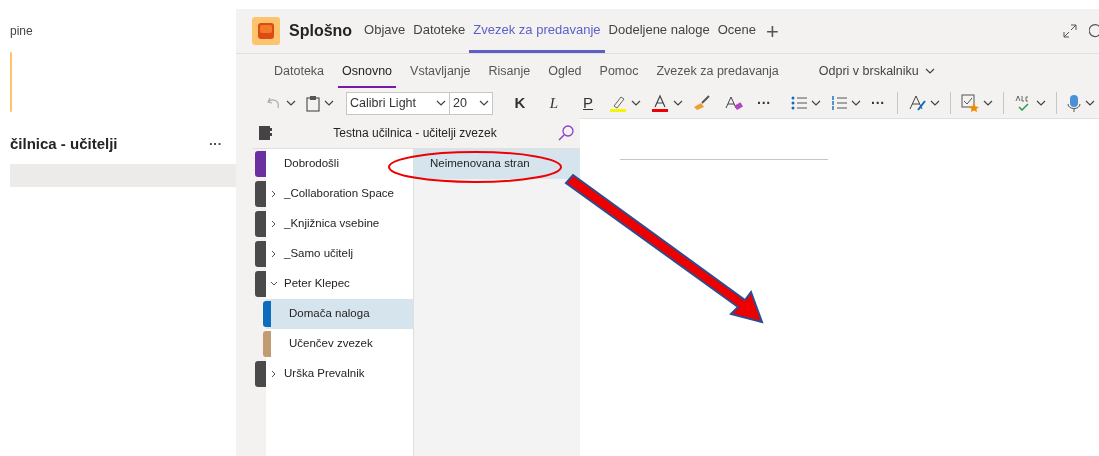 This screenshot has width=1099, height=456. What do you see at coordinates (566, 133) in the screenshot?
I see `search-icon` at bounding box center [566, 133].